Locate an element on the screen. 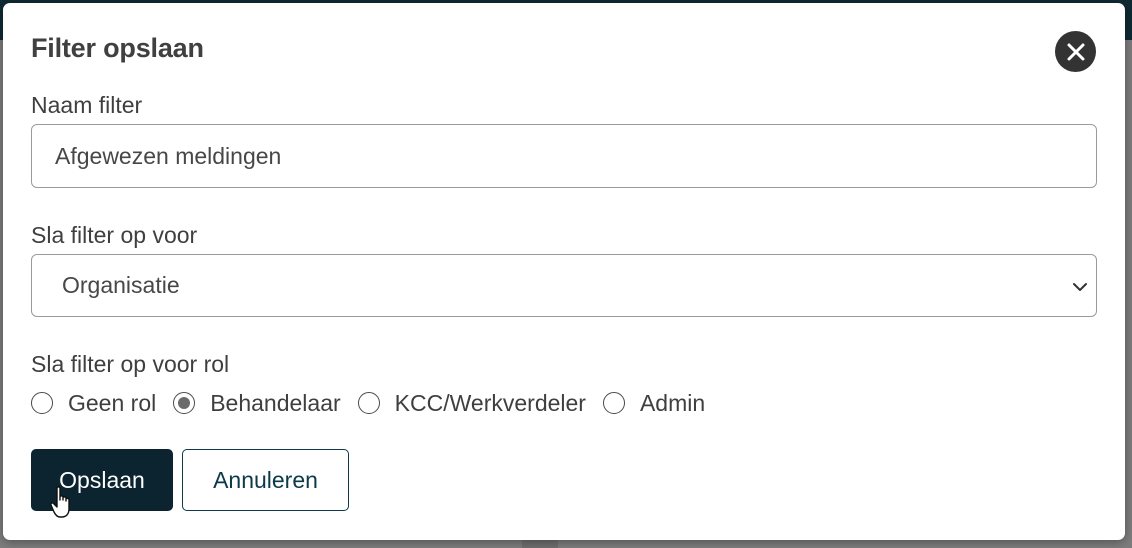  cancel-button: Annuleren is located at coordinates (265, 480).